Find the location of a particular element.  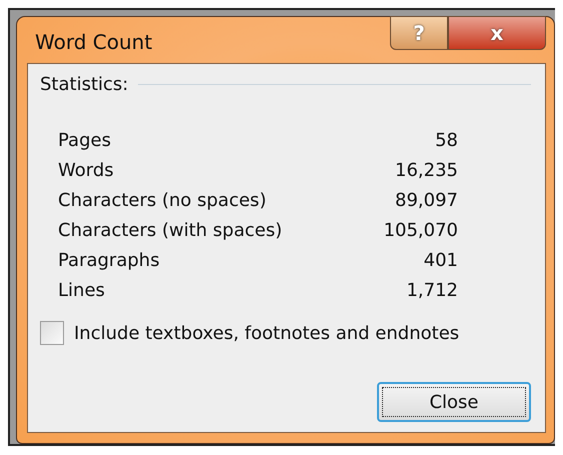

statistic-label: Paragraphs is located at coordinates (109, 260).